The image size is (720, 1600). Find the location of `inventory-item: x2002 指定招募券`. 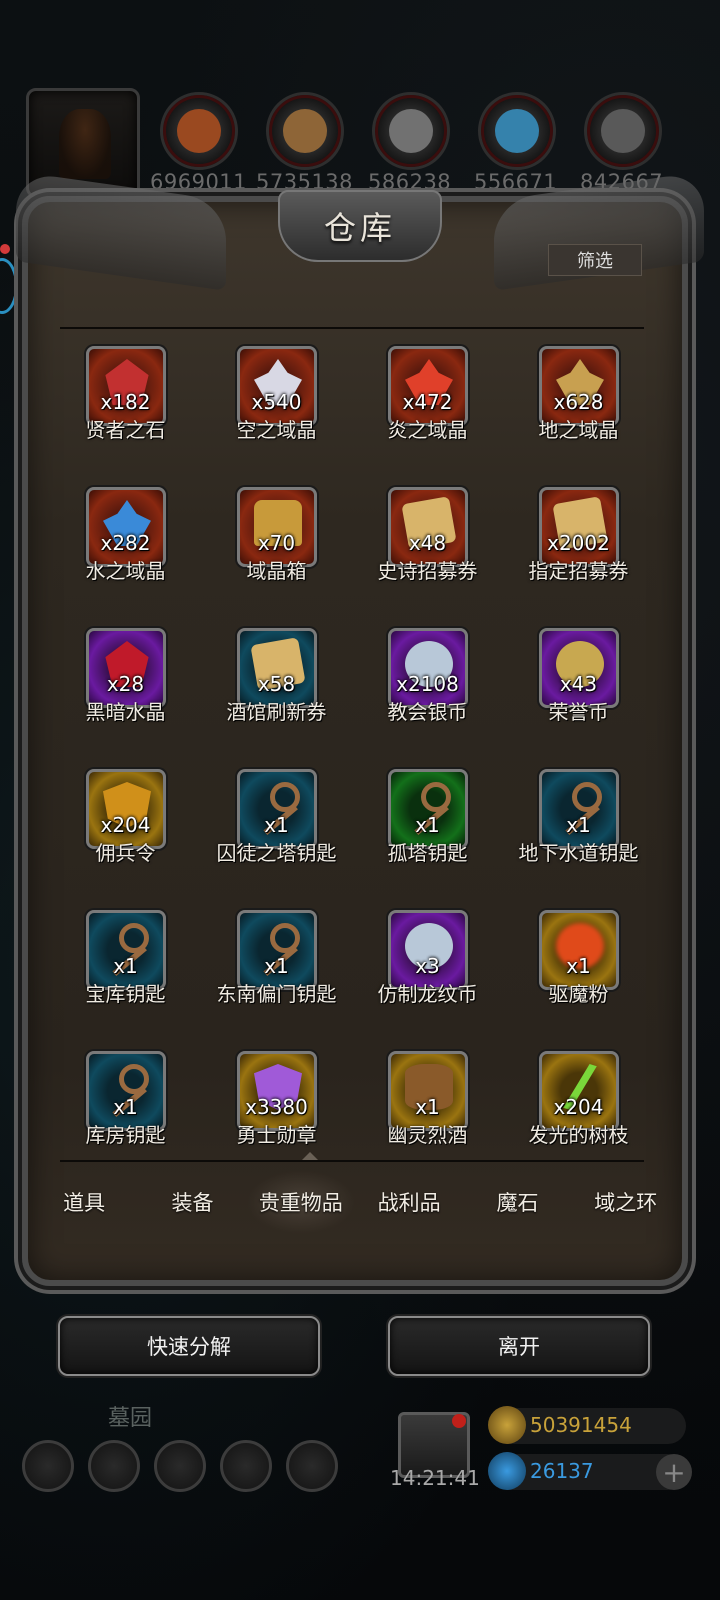

inventory-item: x2002 指定招募券 is located at coordinates (578, 551).